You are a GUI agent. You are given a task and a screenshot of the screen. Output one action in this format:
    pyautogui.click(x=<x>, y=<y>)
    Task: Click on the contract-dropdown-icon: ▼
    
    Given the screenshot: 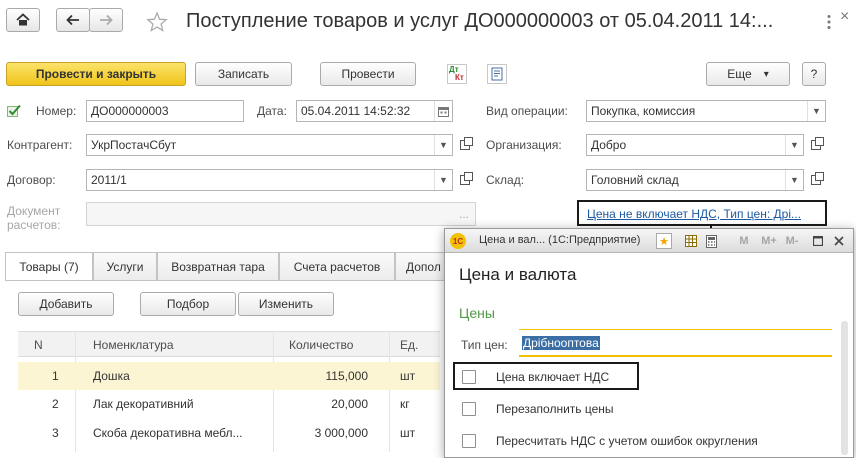 What is the action you would take?
    pyautogui.click(x=443, y=180)
    